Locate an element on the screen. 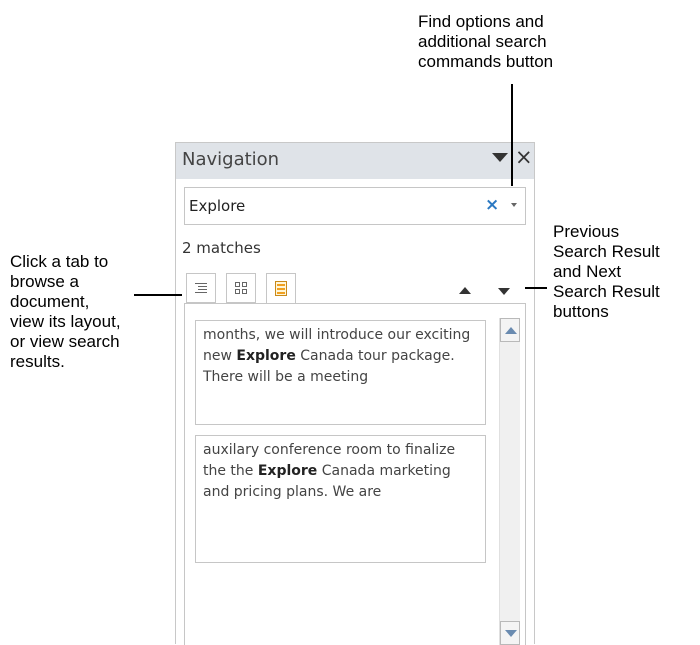  previous-result-button is located at coordinates (465, 290).